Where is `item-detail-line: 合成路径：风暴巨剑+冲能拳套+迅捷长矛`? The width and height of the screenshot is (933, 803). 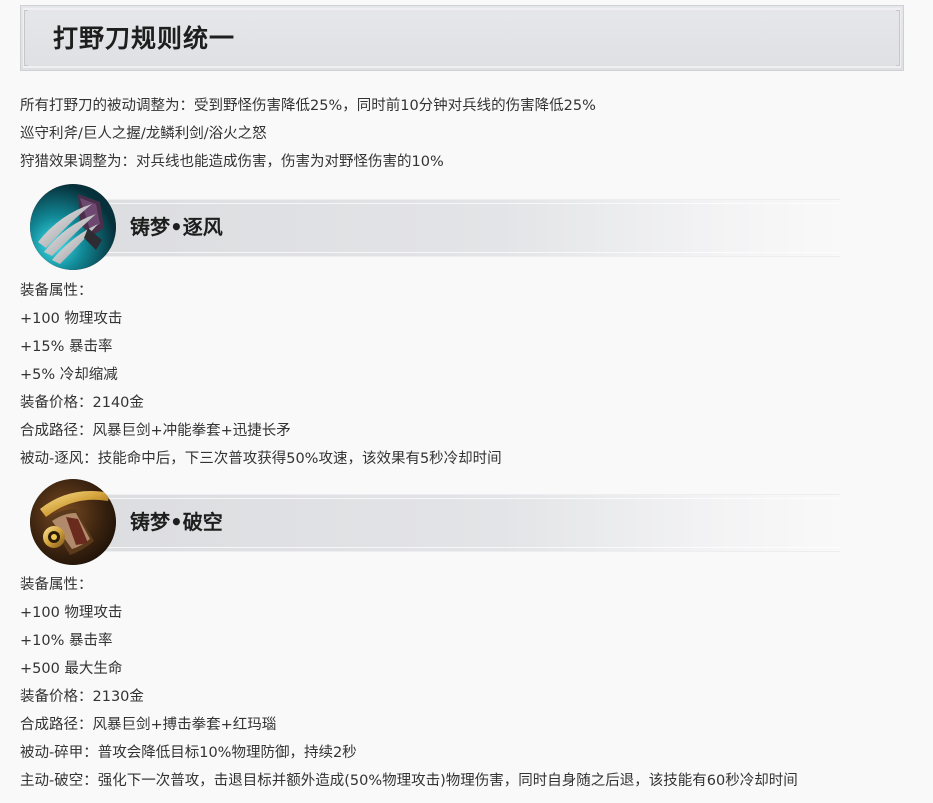
item-detail-line: 合成路径：风暴巨剑+冲能拳套+迅捷长矛 is located at coordinates (155, 431).